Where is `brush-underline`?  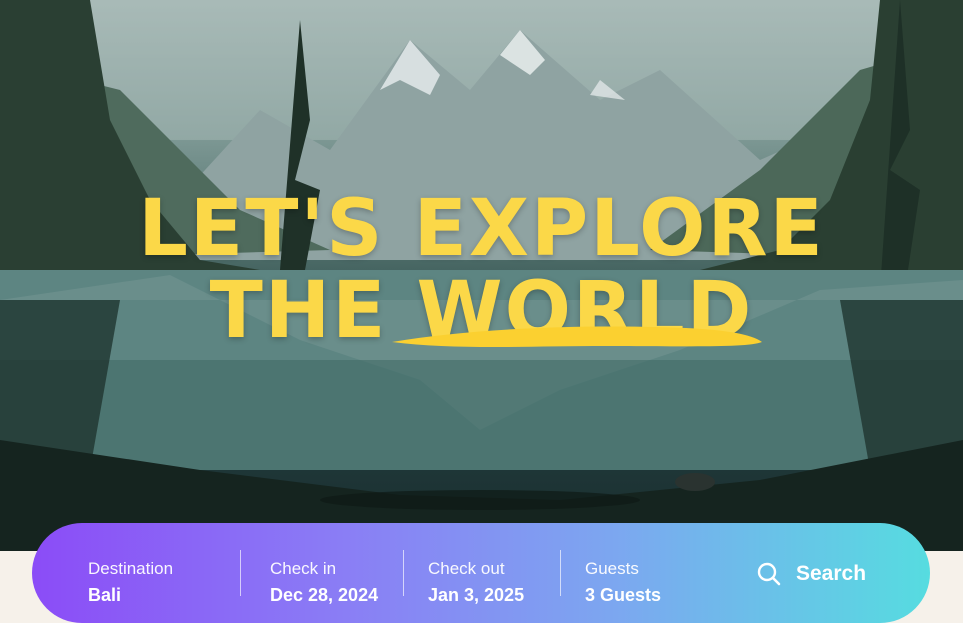 brush-underline is located at coordinates (577, 336).